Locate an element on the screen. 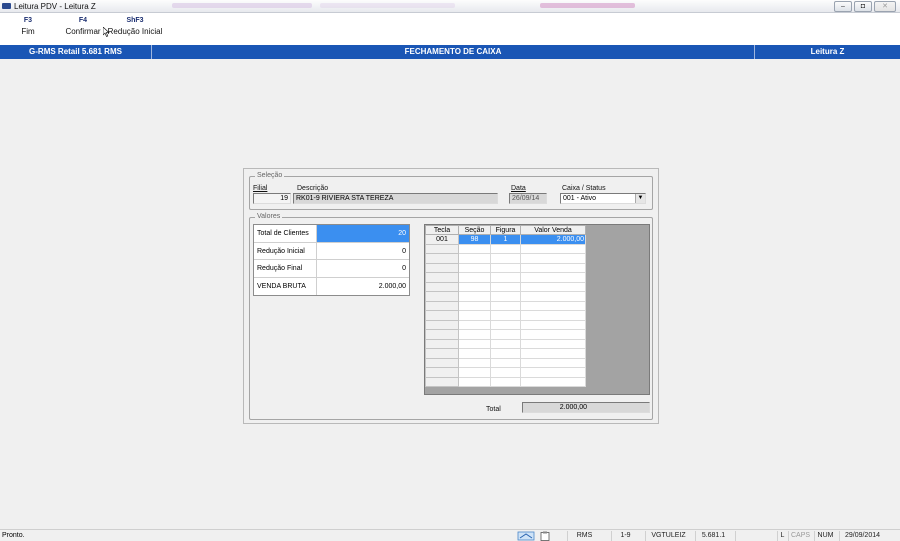  valores-row: Redução Final 0 is located at coordinates (331, 269).